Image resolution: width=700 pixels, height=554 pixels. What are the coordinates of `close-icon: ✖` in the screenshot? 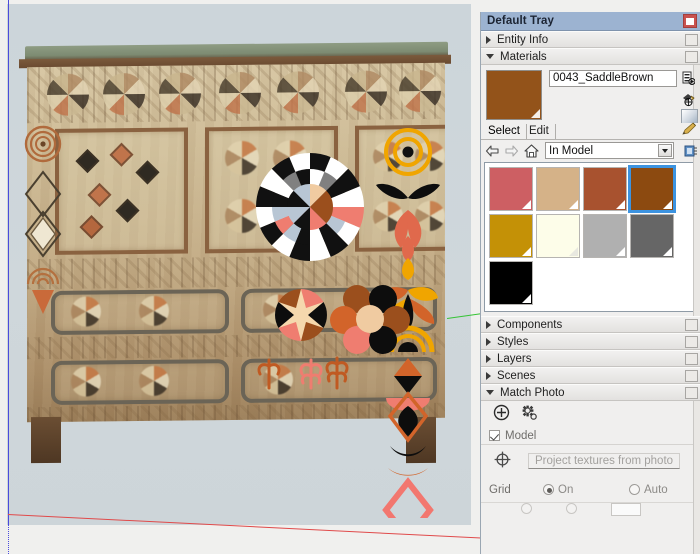 It's located at (690, 21).